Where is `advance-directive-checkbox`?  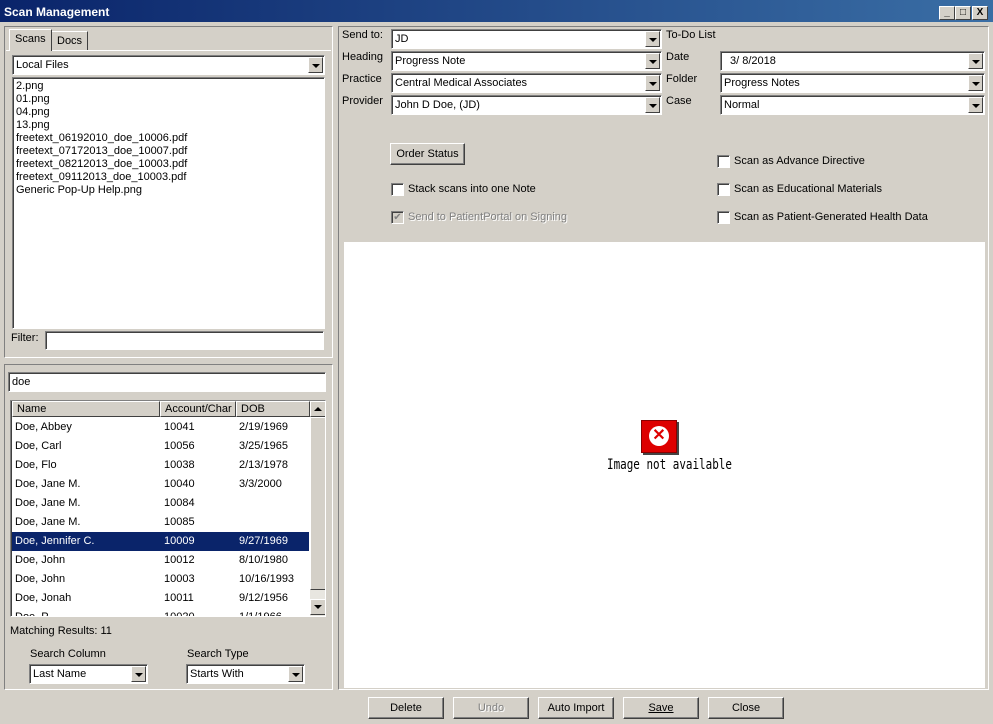 advance-directive-checkbox is located at coordinates (723, 161).